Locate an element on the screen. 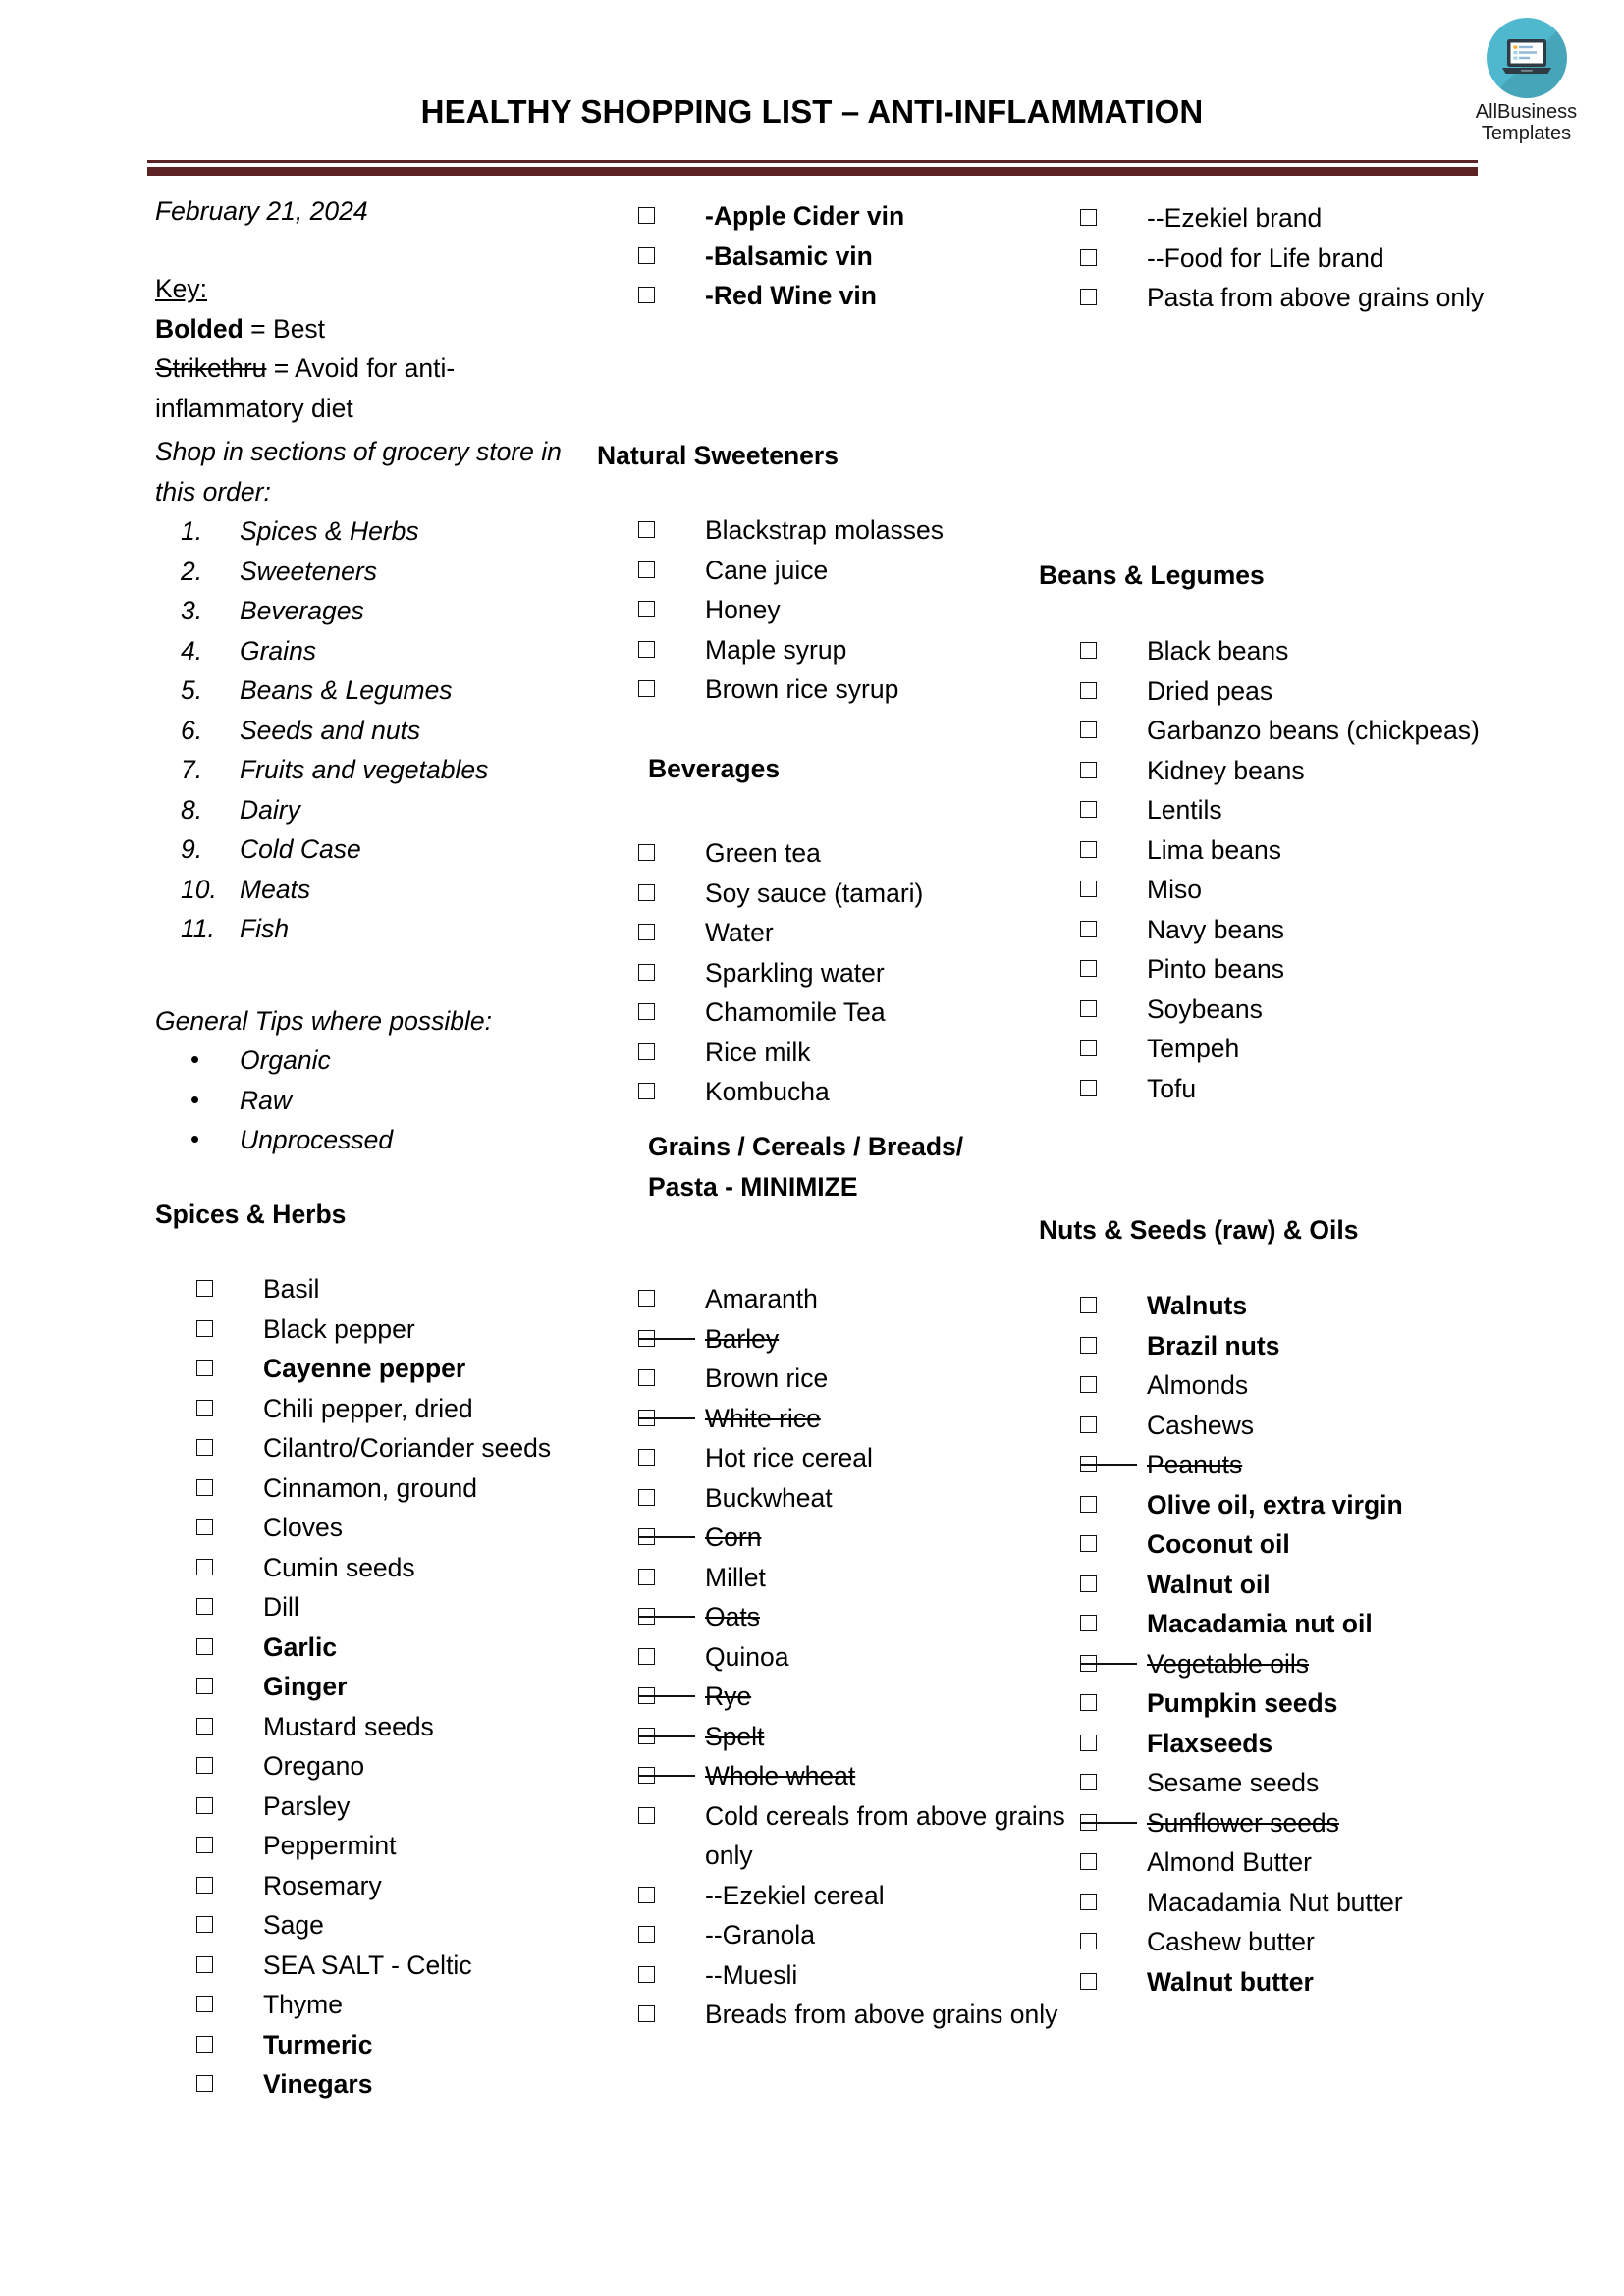 The image size is (1624, 2296). checklist-item: Amaranth is located at coordinates (854, 1299).